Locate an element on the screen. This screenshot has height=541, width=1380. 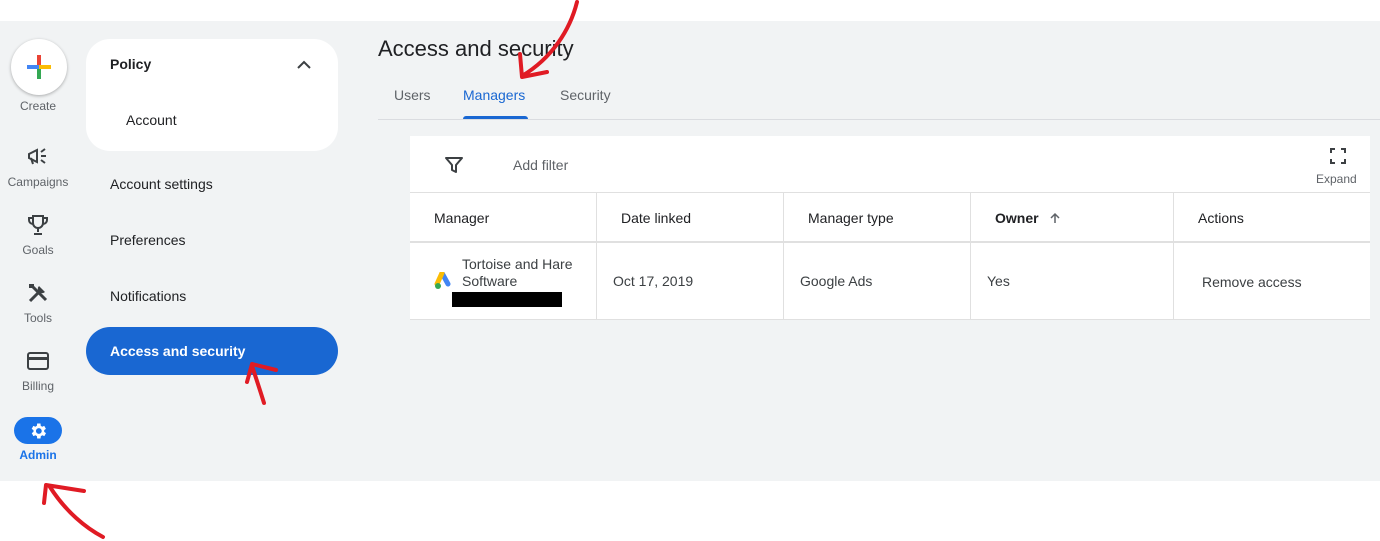
create-button is located at coordinates (39, 67).